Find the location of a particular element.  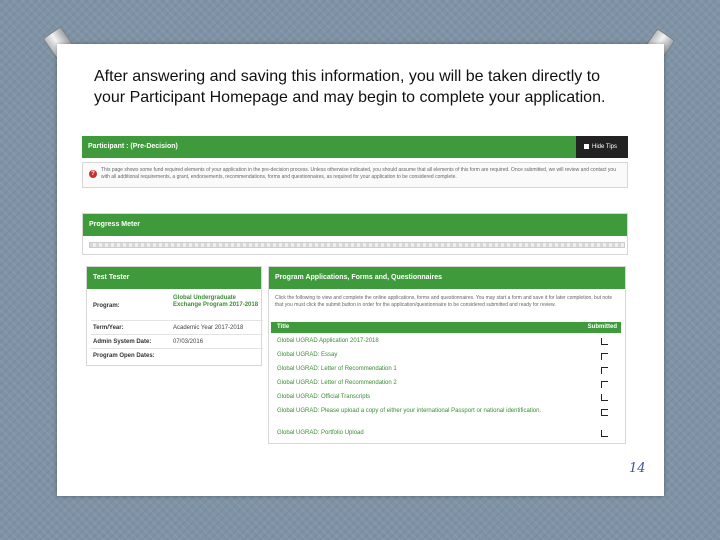

hide-tips-icon is located at coordinates (586, 146).